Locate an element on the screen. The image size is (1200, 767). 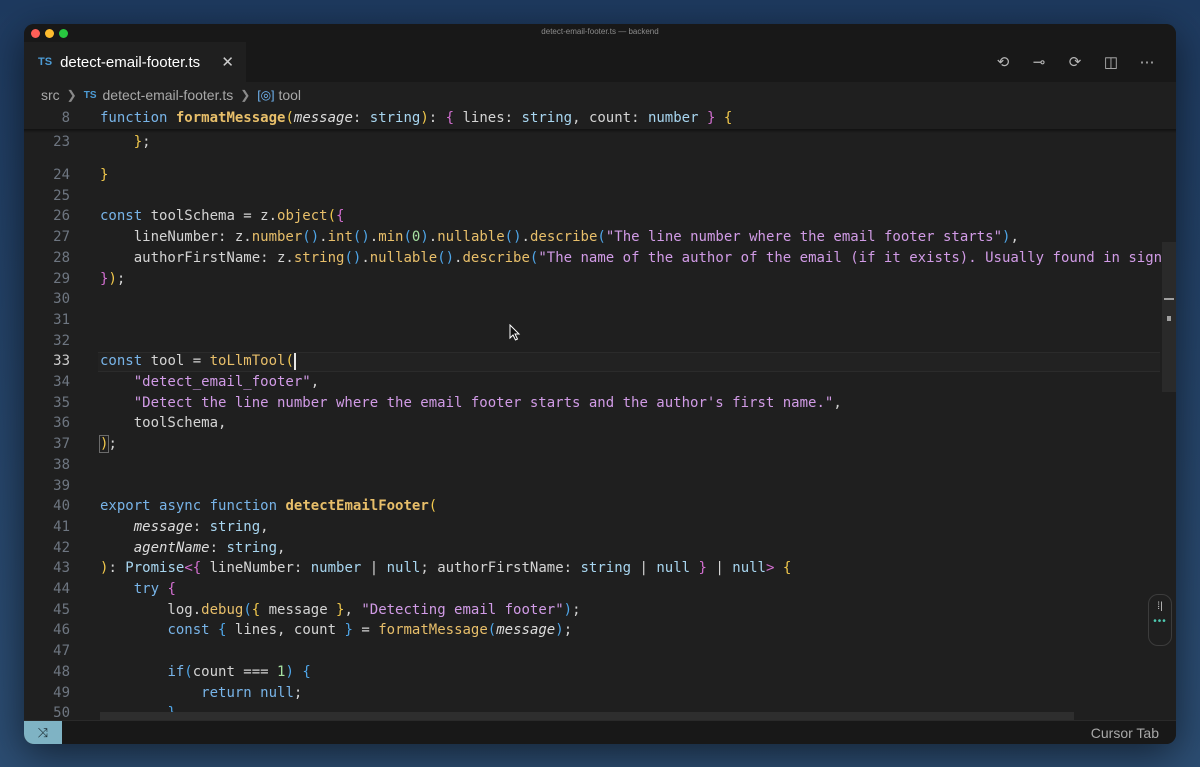
code-line: } is located at coordinates (104, 175).